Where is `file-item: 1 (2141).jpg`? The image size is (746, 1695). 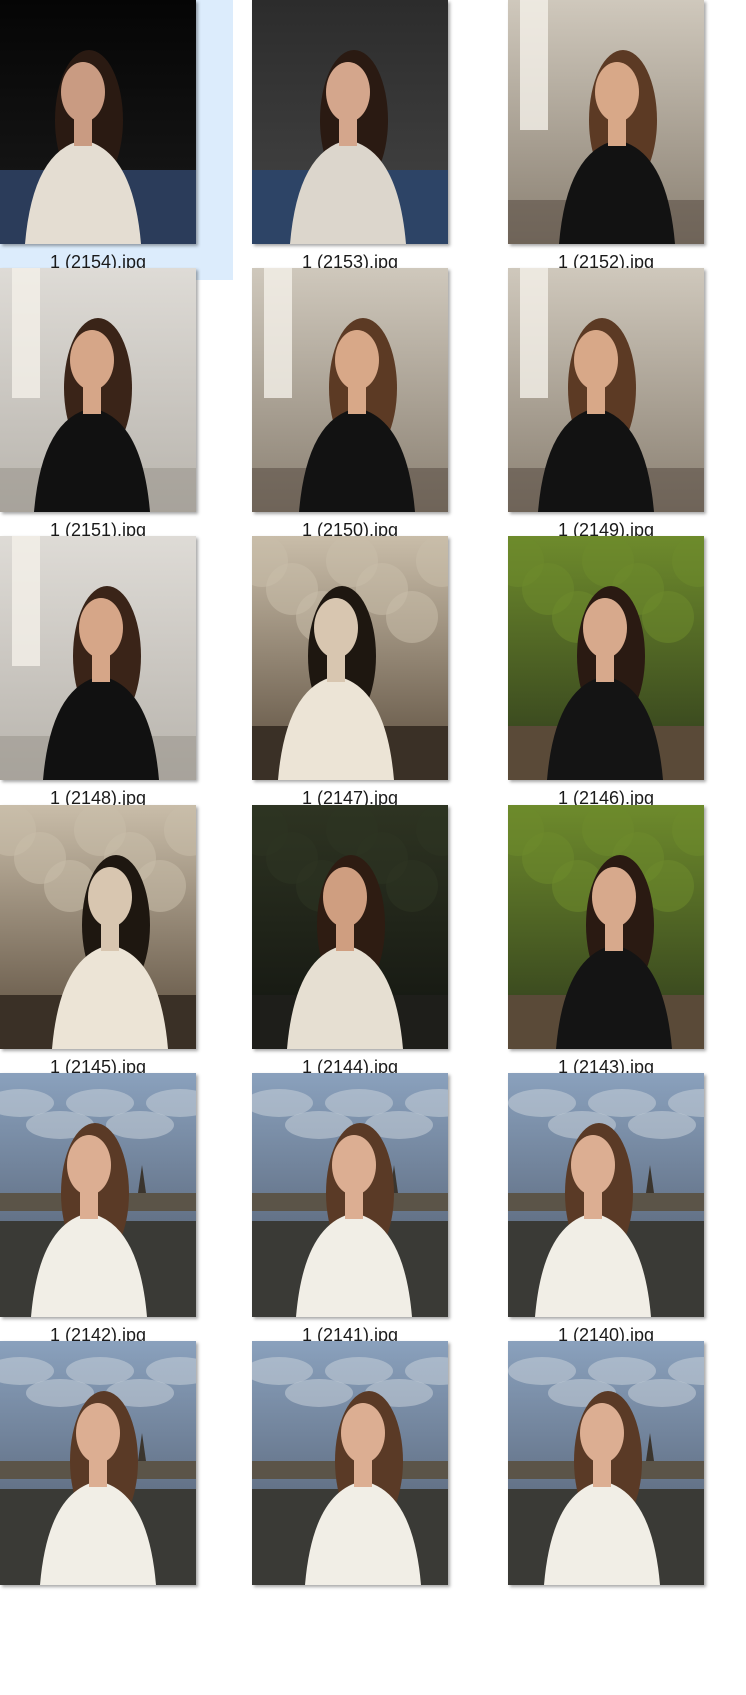
file-item: 1 (2141).jpg is located at coordinates (368, 1213).